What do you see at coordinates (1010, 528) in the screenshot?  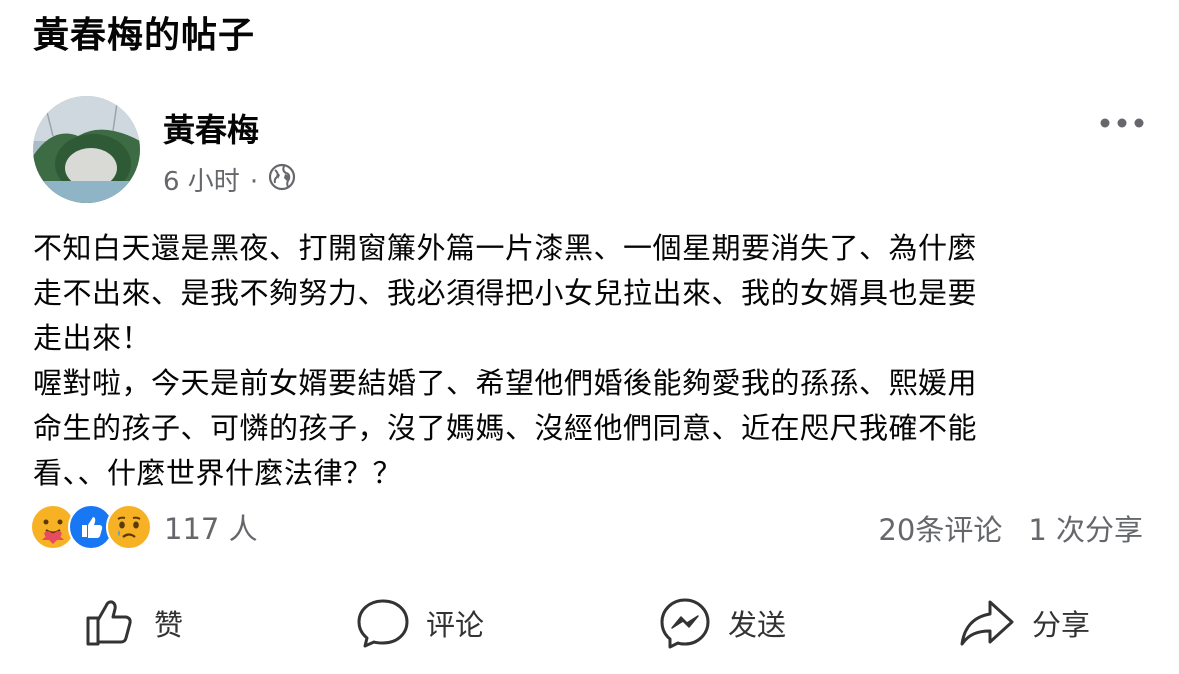 I see `post-stats: 20条评论 1 次分享` at bounding box center [1010, 528].